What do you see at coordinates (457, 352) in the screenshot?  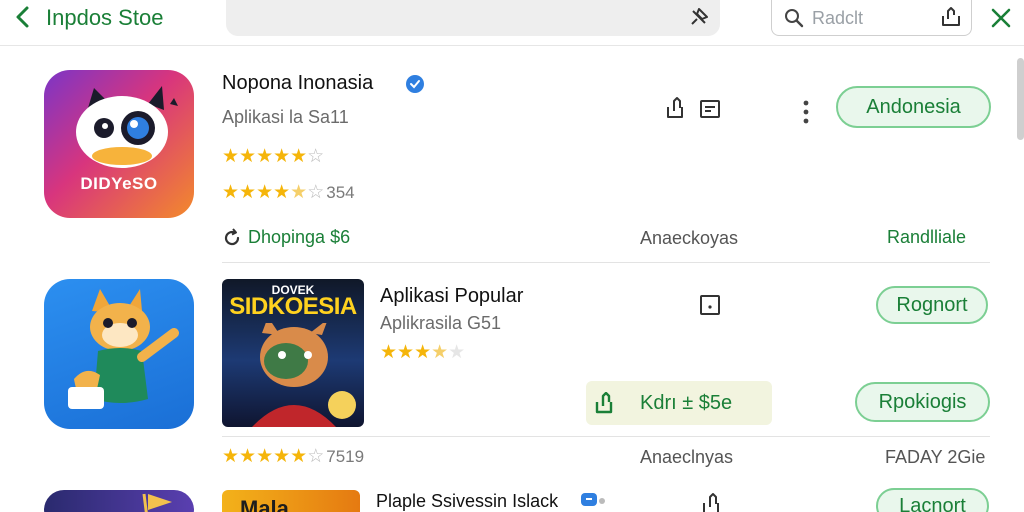 I see `star-empty-icon: ★` at bounding box center [457, 352].